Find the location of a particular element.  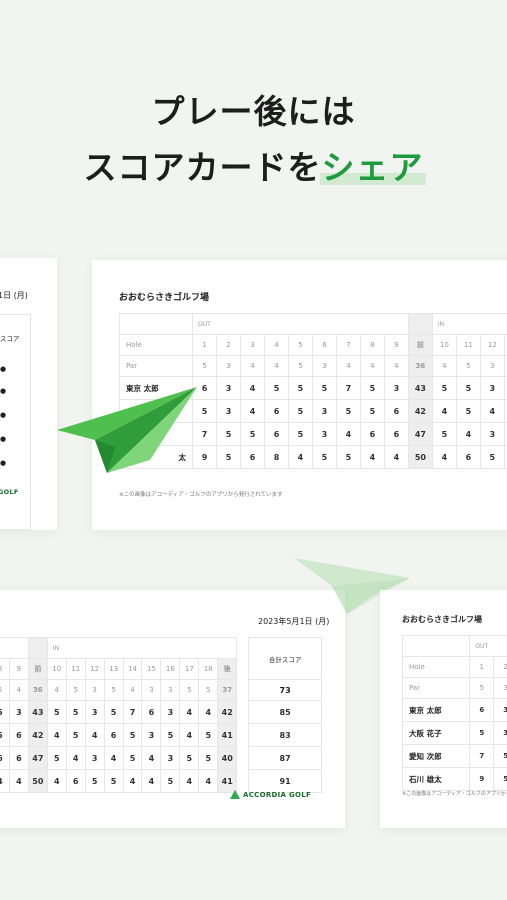

table-row: 大阪 花子 53 is located at coordinates (454, 733).